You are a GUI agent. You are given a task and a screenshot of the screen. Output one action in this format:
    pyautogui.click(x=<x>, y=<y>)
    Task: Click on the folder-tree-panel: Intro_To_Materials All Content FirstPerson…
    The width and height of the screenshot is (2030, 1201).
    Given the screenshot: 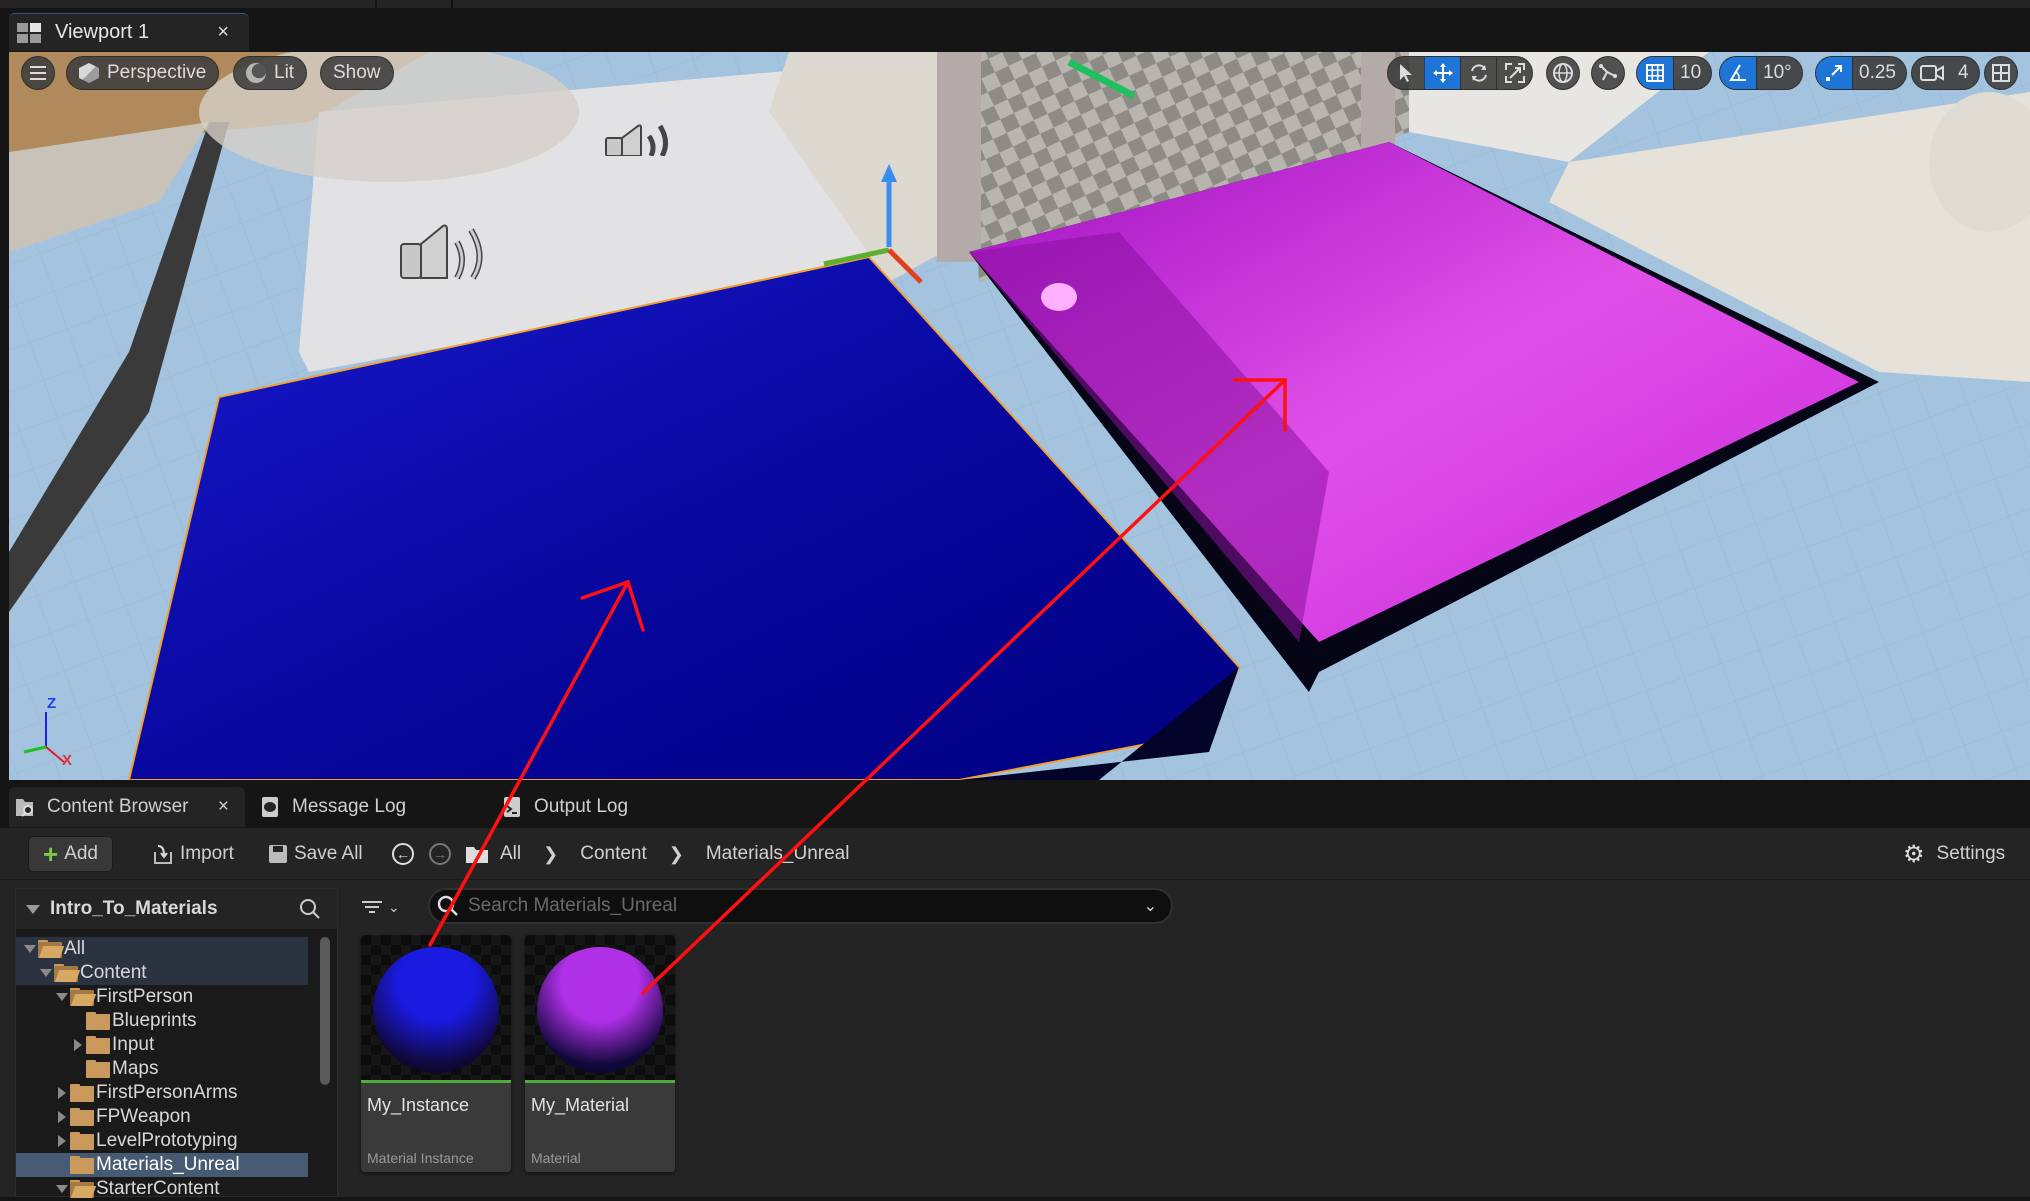 What is the action you would take?
    pyautogui.click(x=176, y=1043)
    